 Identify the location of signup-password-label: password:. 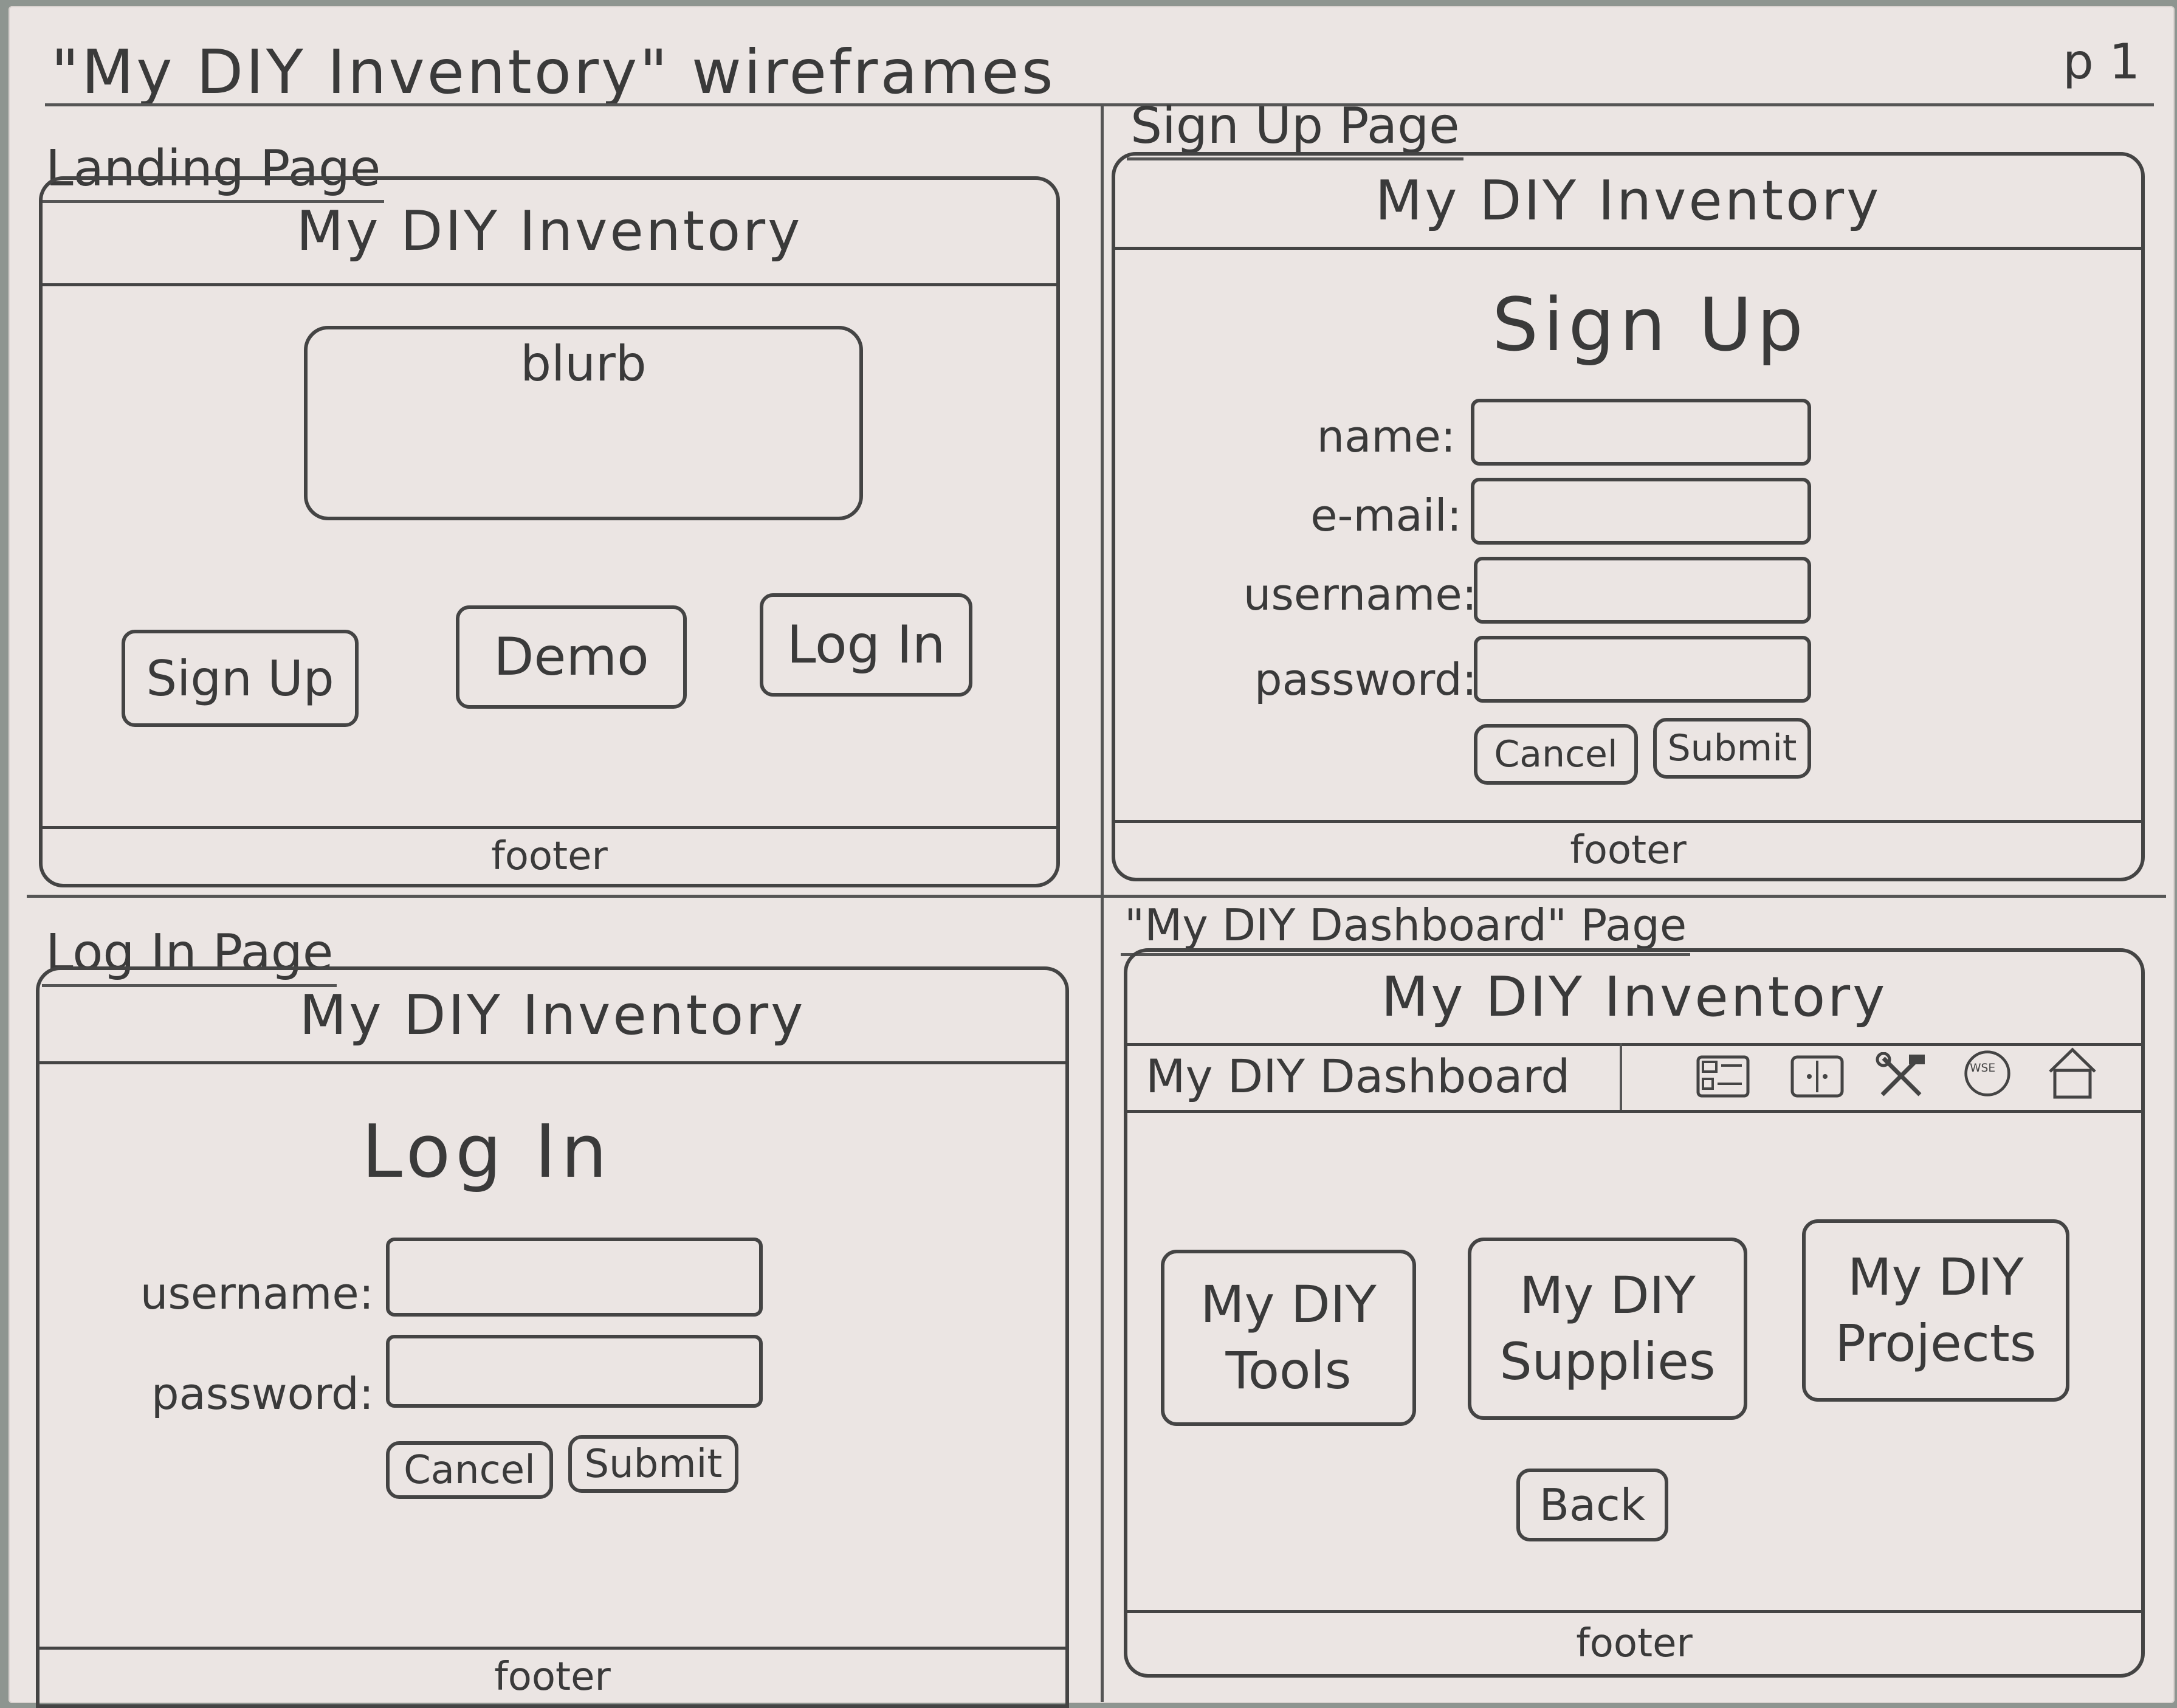
(1365, 679).